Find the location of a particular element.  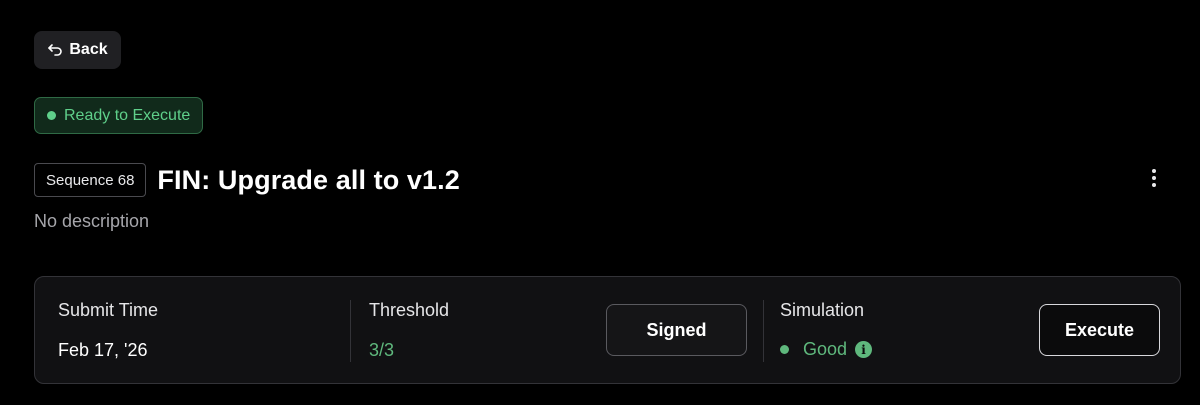

status-badge: Ready to Execute is located at coordinates (119, 115).